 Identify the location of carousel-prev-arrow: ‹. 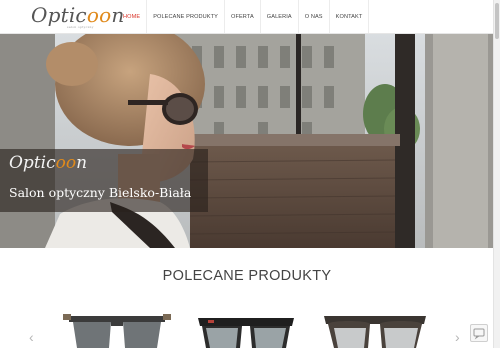
(31, 337).